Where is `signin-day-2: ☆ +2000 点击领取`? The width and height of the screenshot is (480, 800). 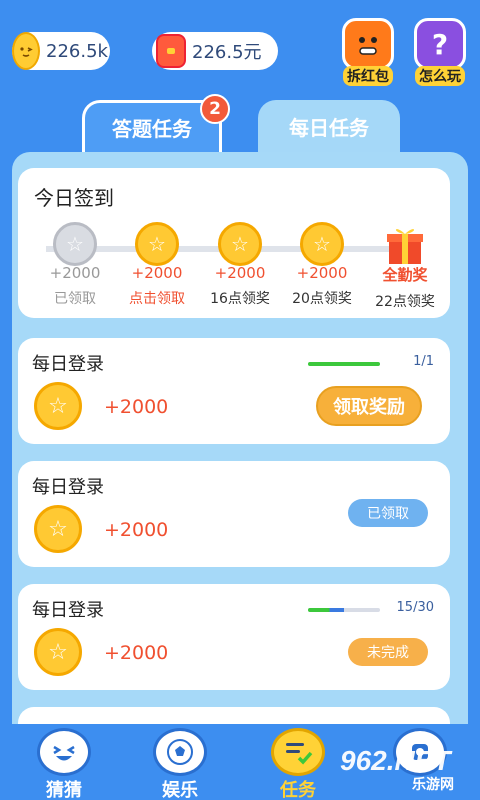 signin-day-2: ☆ +2000 点击领取 is located at coordinates (157, 265).